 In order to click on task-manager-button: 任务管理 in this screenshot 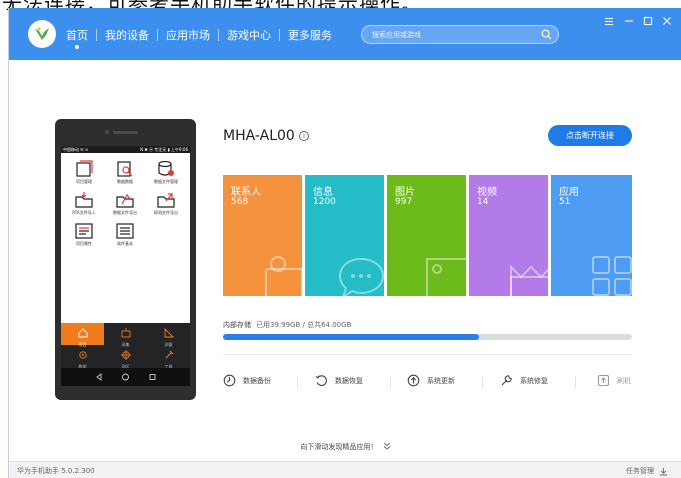, I will do `click(647, 471)`.